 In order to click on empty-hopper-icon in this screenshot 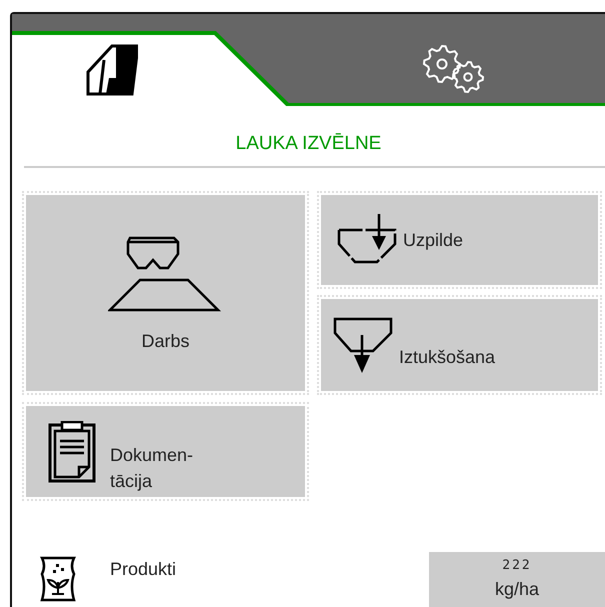, I will do `click(364, 345)`.